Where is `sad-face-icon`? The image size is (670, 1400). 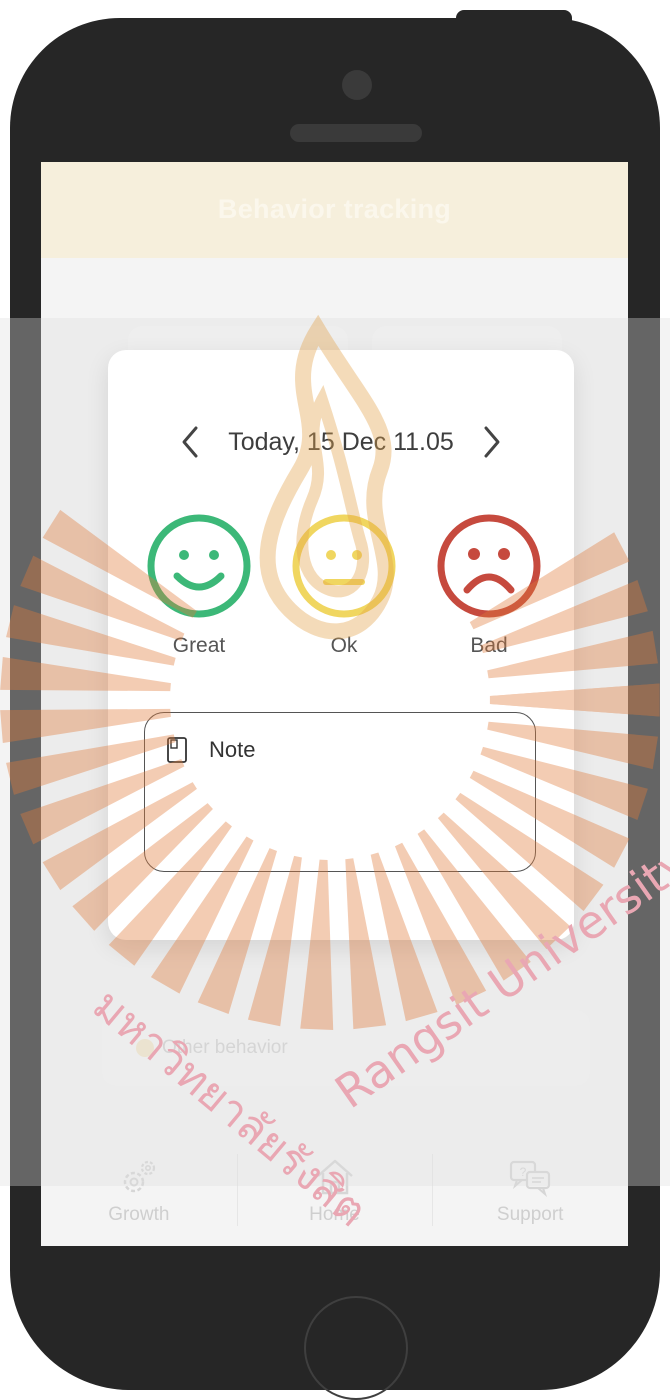 sad-face-icon is located at coordinates (489, 566).